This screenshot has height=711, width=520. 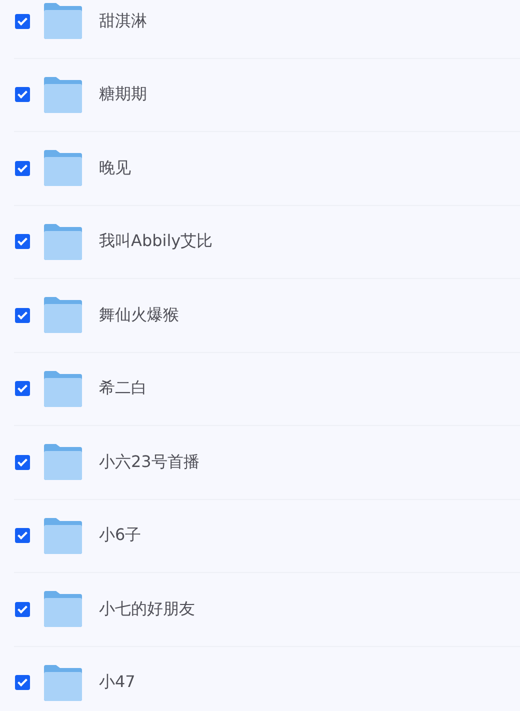 What do you see at coordinates (115, 168) in the screenshot?
I see `folder-name: 晚见` at bounding box center [115, 168].